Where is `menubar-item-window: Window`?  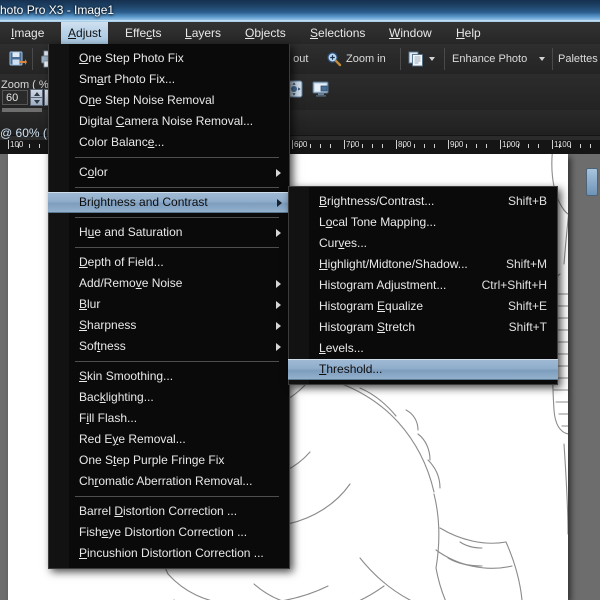 menubar-item-window: Window is located at coordinates (410, 33).